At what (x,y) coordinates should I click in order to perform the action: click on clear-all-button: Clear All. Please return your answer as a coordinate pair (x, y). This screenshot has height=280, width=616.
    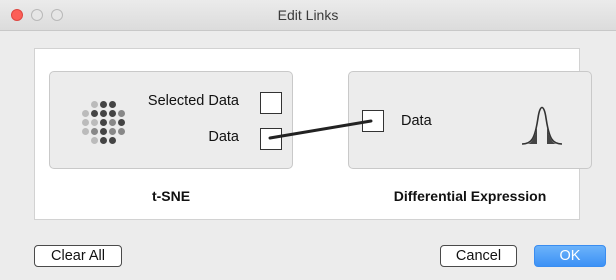
    Looking at the image, I should click on (78, 256).